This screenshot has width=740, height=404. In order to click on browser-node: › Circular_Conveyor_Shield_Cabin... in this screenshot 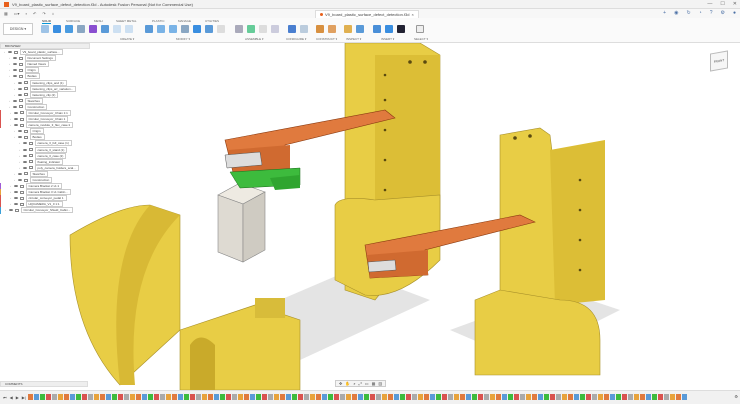, I will do `click(45, 210)`.